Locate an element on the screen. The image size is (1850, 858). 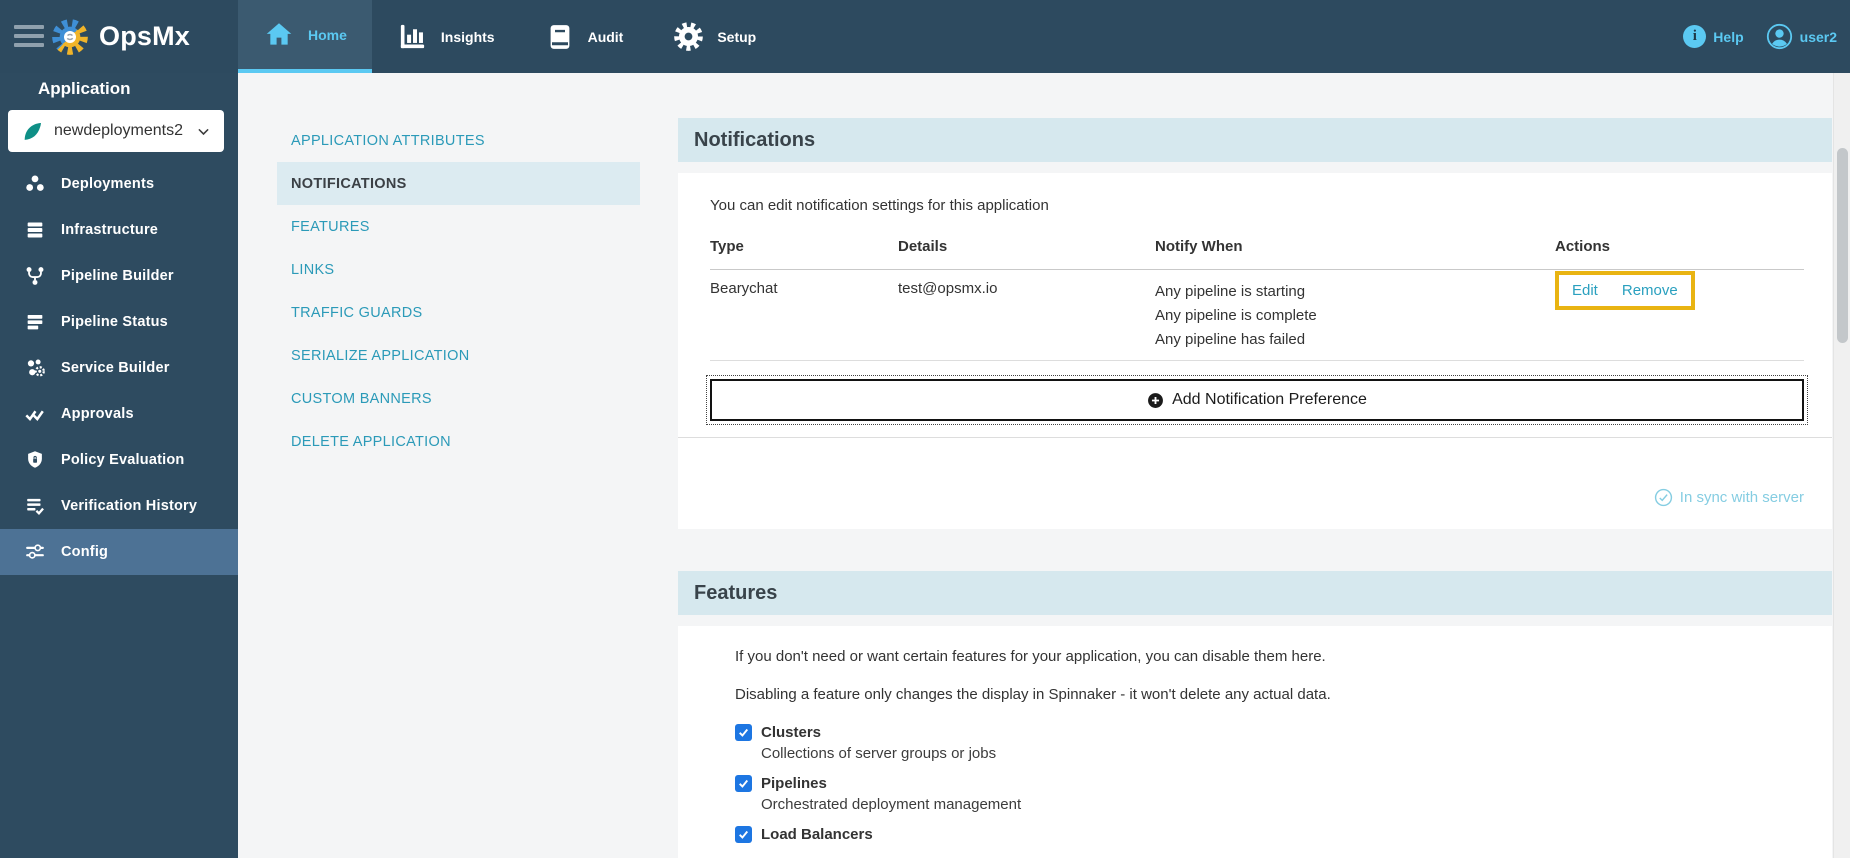
notifications-section-title: Notifications is located at coordinates (755, 139).